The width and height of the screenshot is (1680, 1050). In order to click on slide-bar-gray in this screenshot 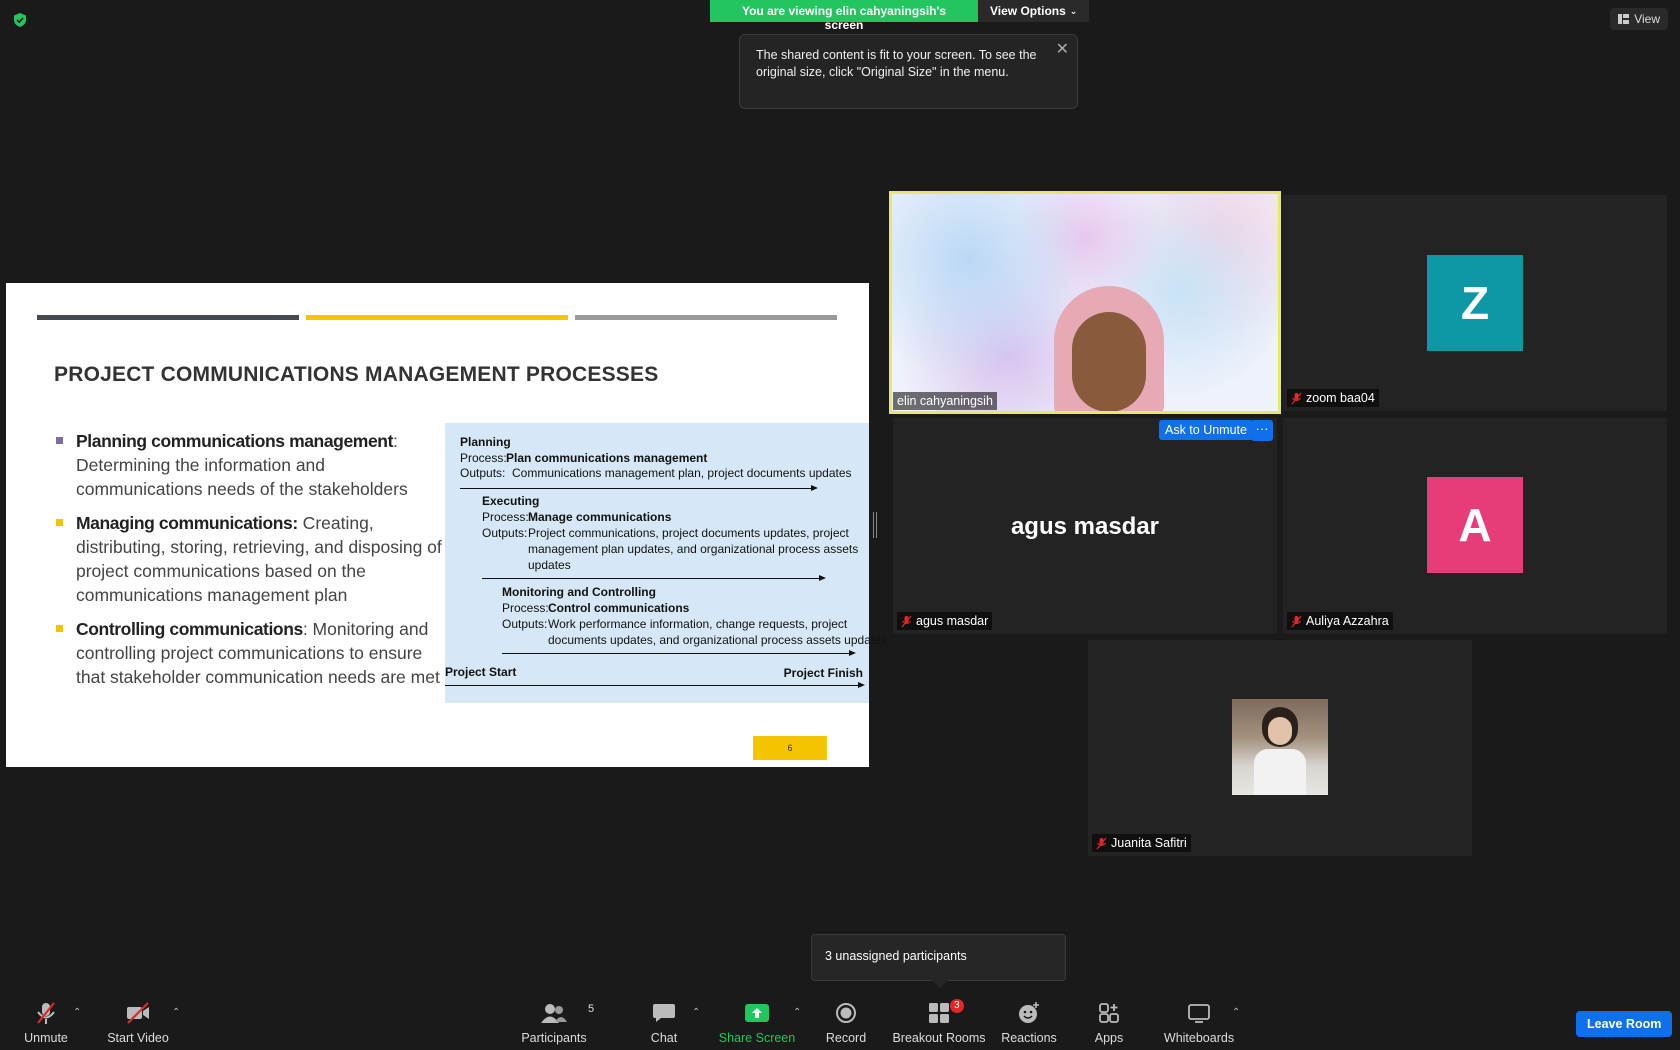, I will do `click(706, 317)`.